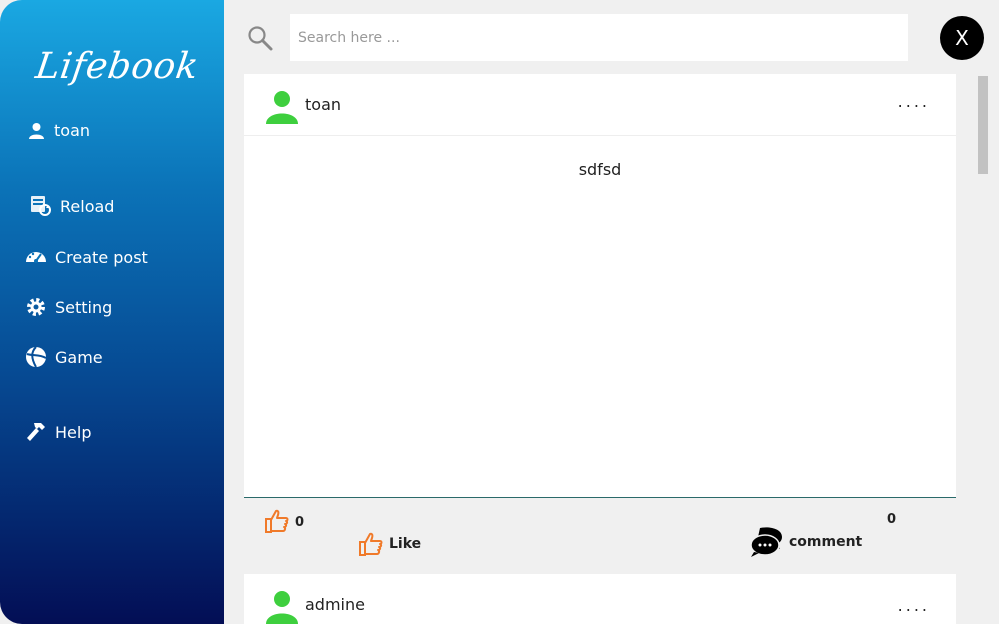 This screenshot has height=624, width=999. What do you see at coordinates (600, 538) in the screenshot?
I see `post-actions: 0 Like 0 comment` at bounding box center [600, 538].